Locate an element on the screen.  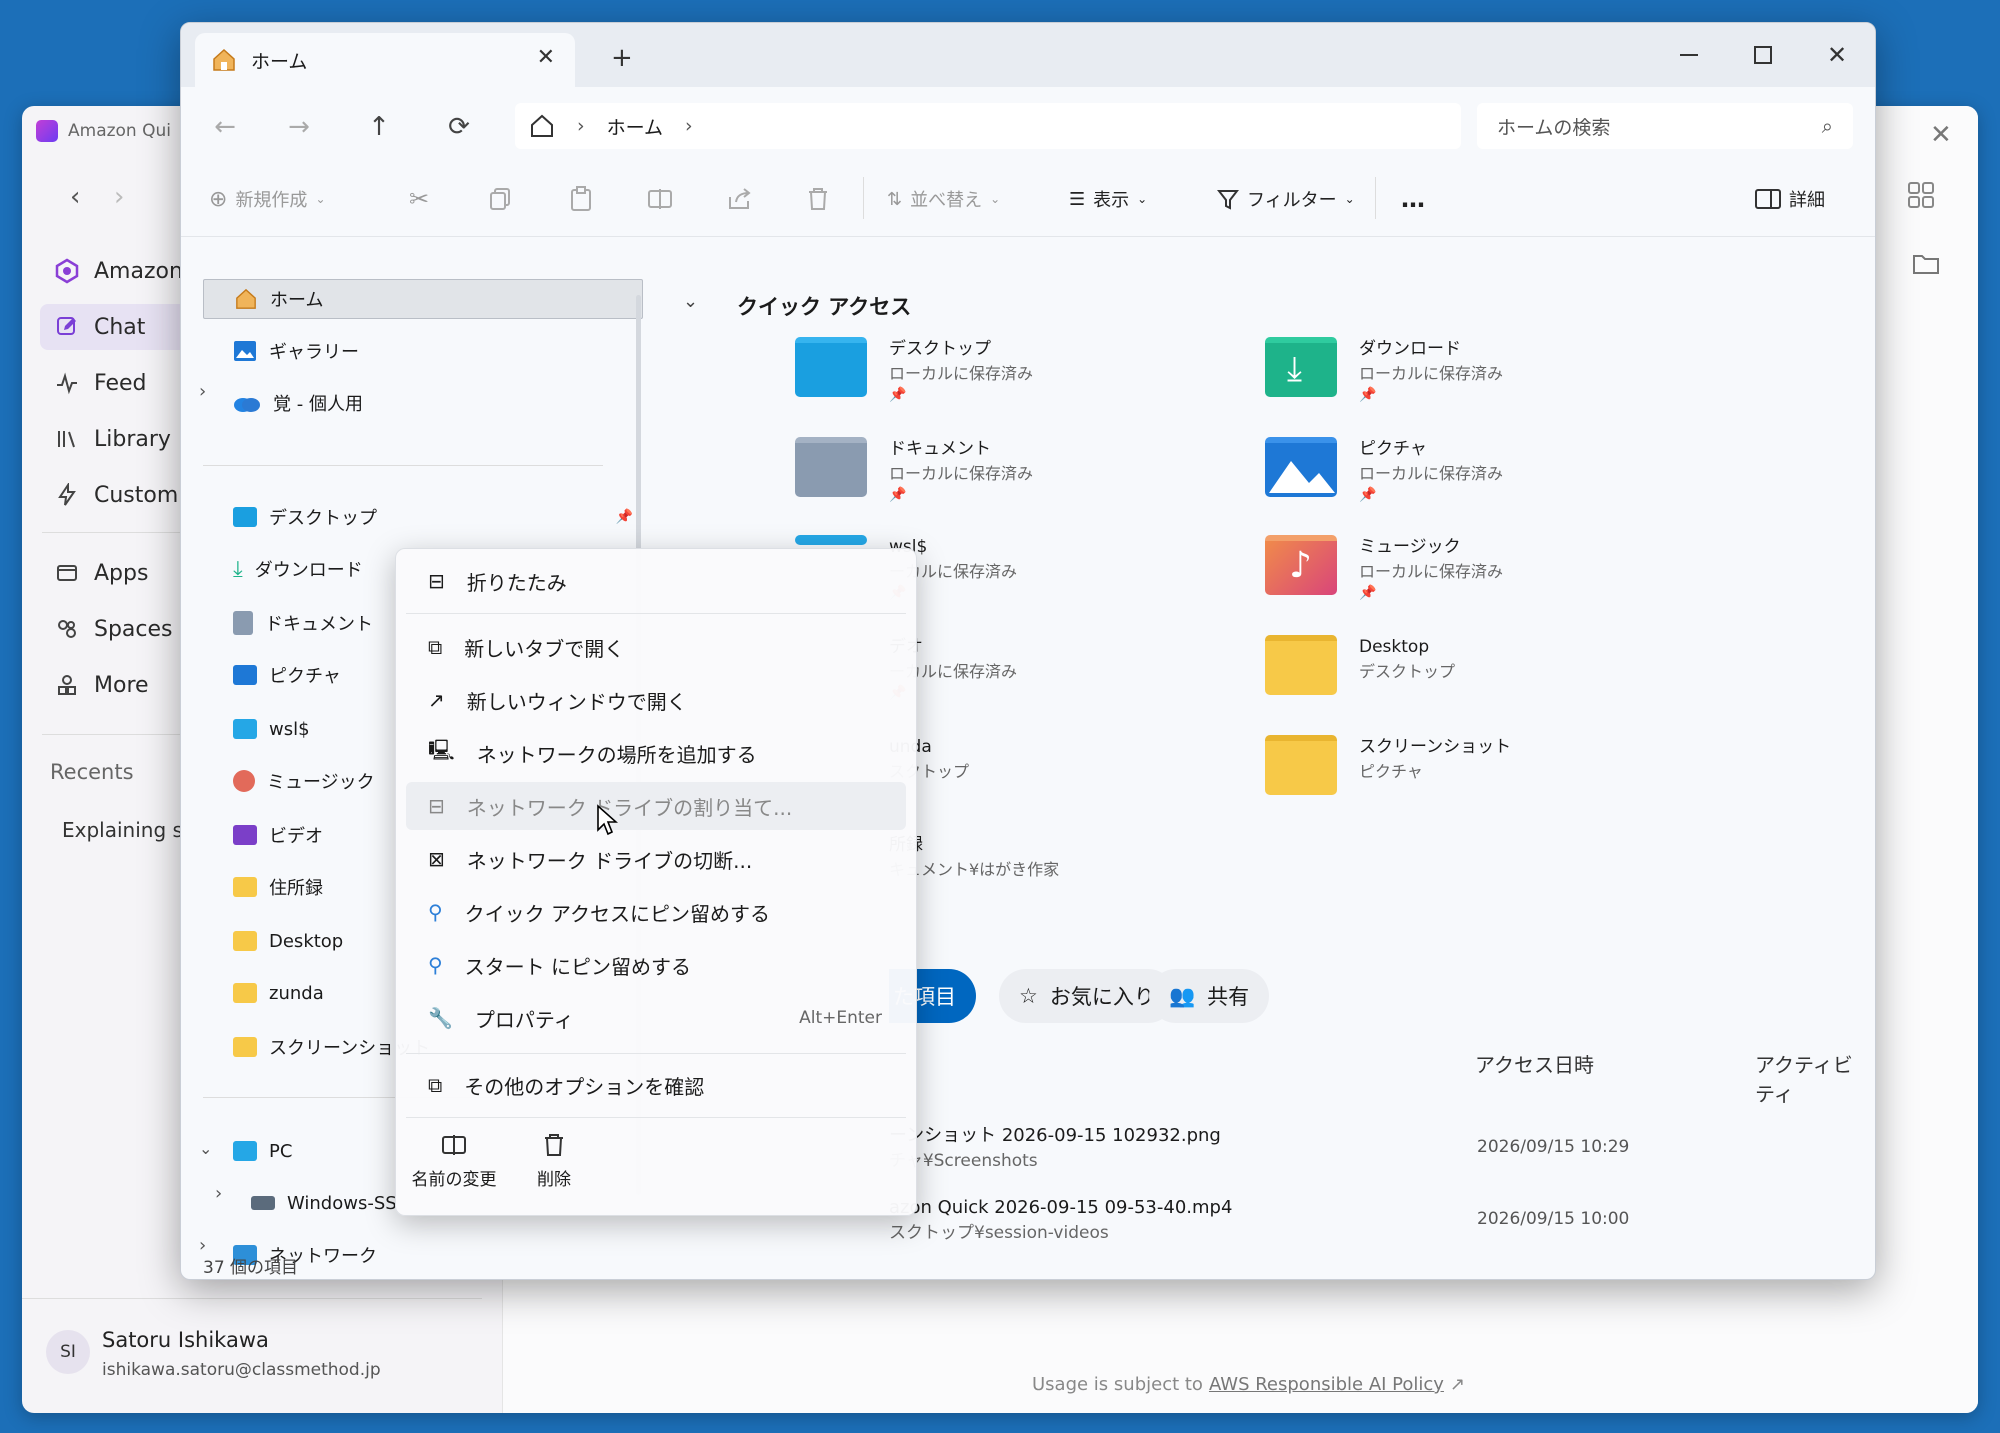
app-title: Amazon Qui is located at coordinates (103, 131).